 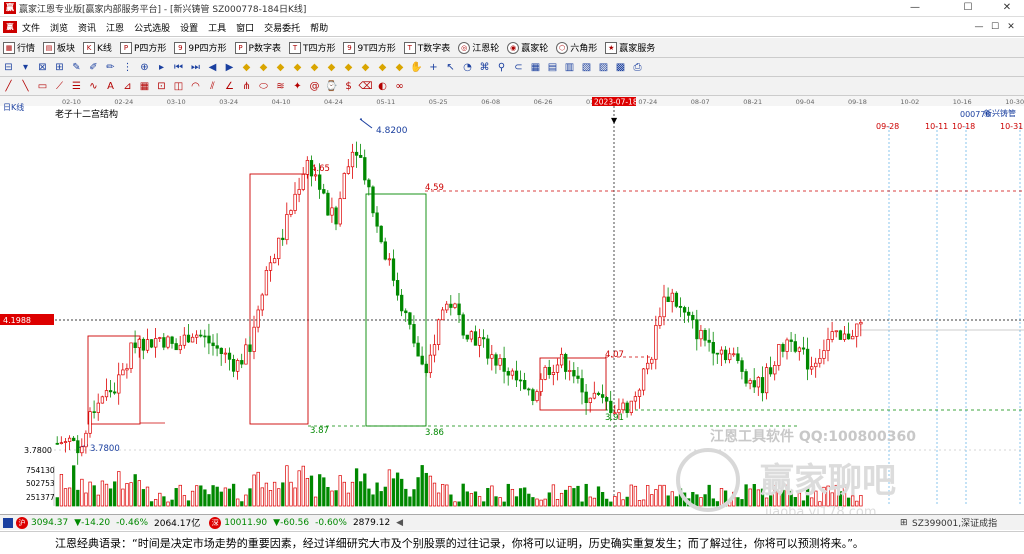 I want to click on diamond-i-icon: ◆, so click(x=382, y=67).